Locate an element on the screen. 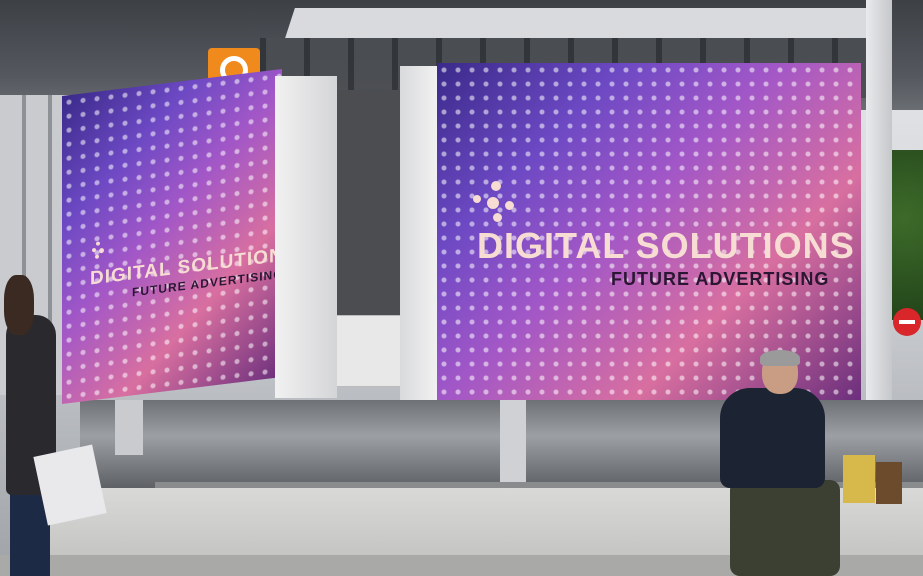 The height and width of the screenshot is (576, 923). brown-bag is located at coordinates (889, 483).